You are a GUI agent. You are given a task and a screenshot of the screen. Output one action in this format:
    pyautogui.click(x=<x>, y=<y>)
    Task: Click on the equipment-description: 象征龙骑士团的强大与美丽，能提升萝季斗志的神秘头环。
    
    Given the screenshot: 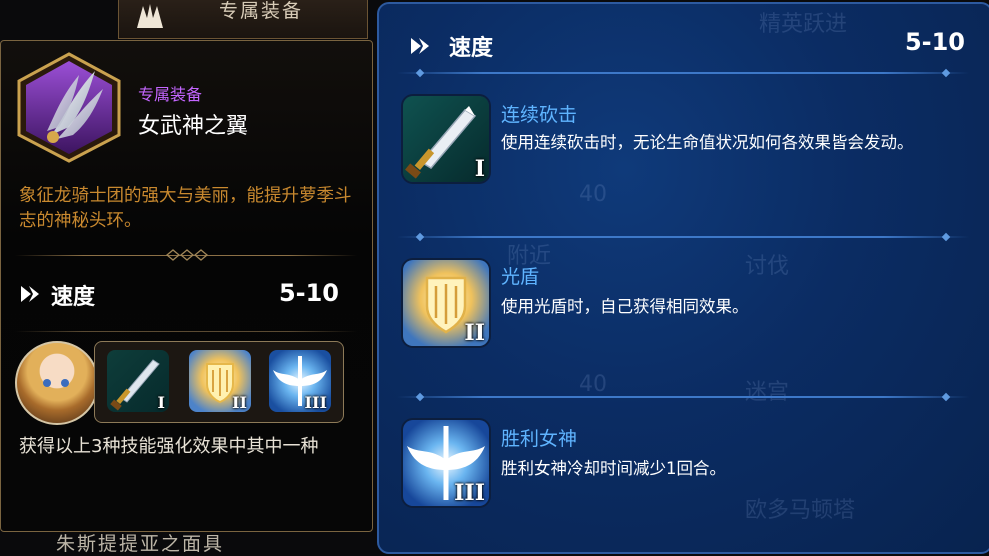 What is the action you would take?
    pyautogui.click(x=185, y=208)
    